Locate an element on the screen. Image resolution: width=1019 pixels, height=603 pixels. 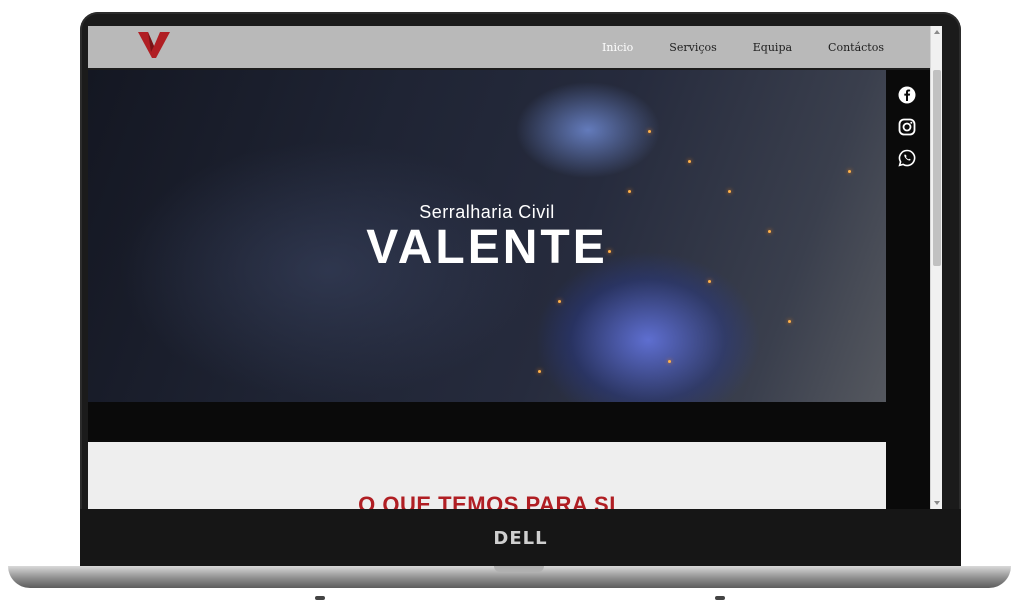
scroll-up-icon is located at coordinates (937, 32).